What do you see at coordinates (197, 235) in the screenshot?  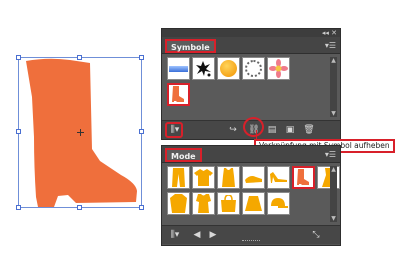 I see `previous-library-icon: ◀` at bounding box center [197, 235].